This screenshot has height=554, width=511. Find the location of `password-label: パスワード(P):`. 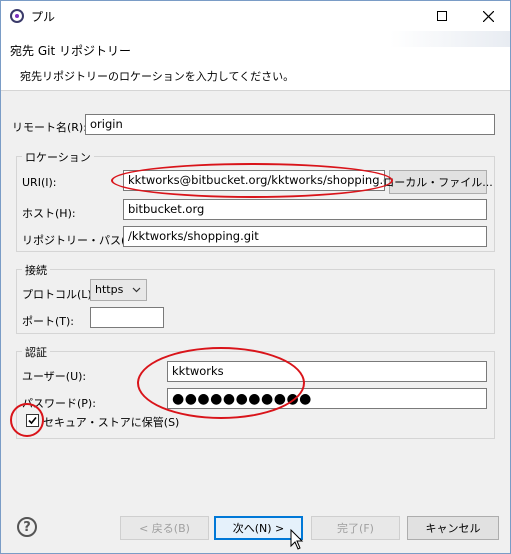

password-label: パスワード(P): is located at coordinates (59, 403).